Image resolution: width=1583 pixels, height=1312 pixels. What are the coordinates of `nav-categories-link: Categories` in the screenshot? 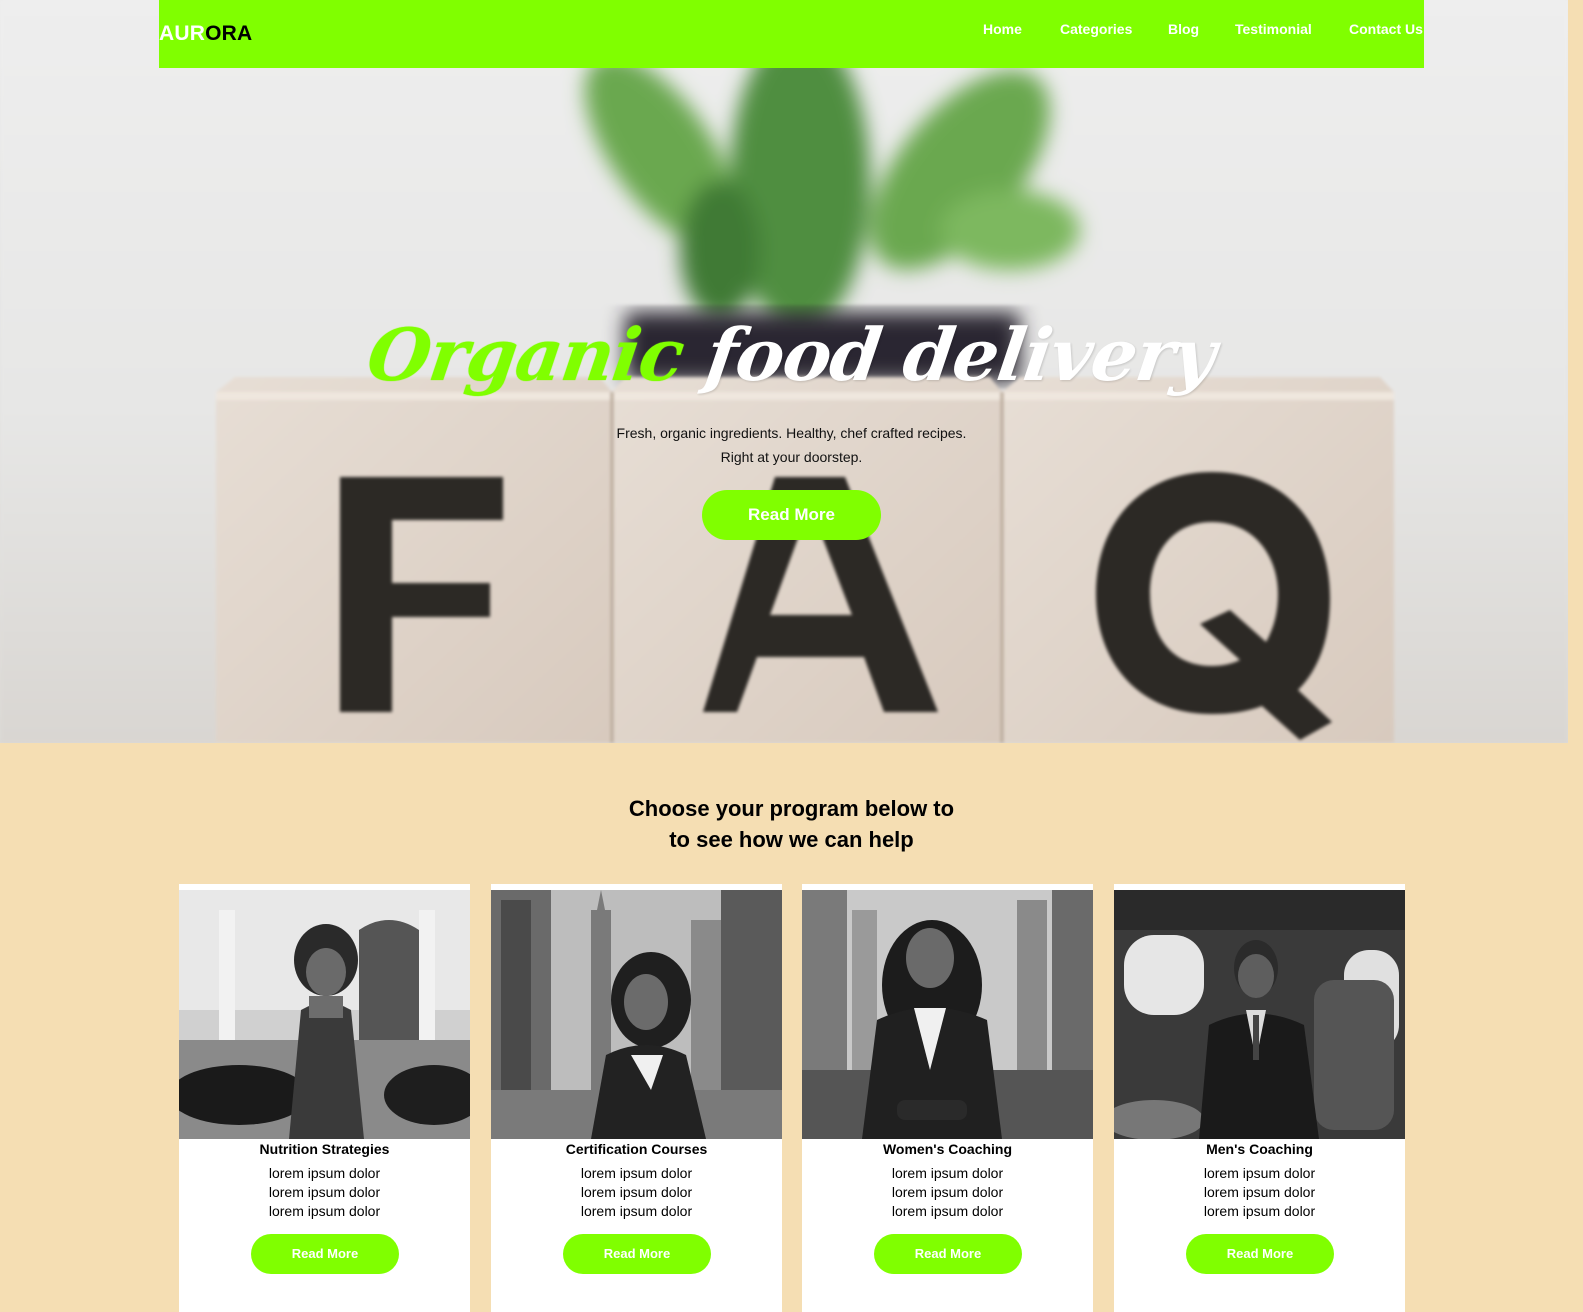 It's located at (1096, 29).